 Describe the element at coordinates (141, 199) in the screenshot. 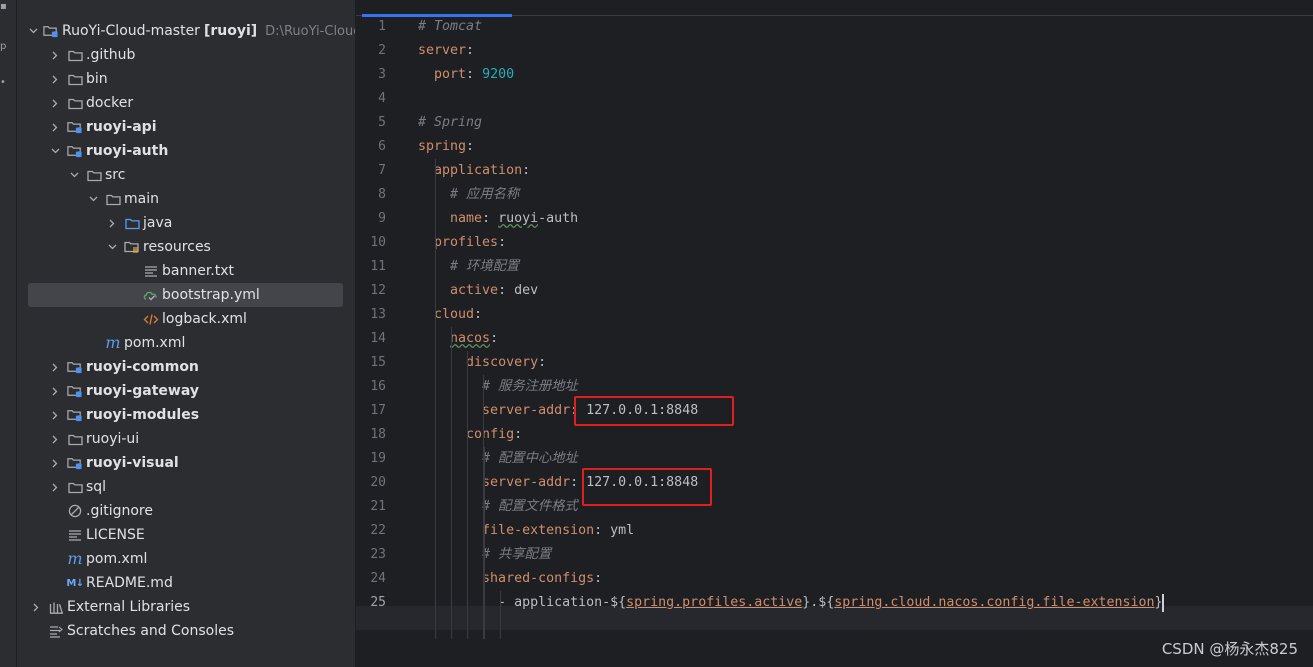

I see `tree-item-label: main` at that location.